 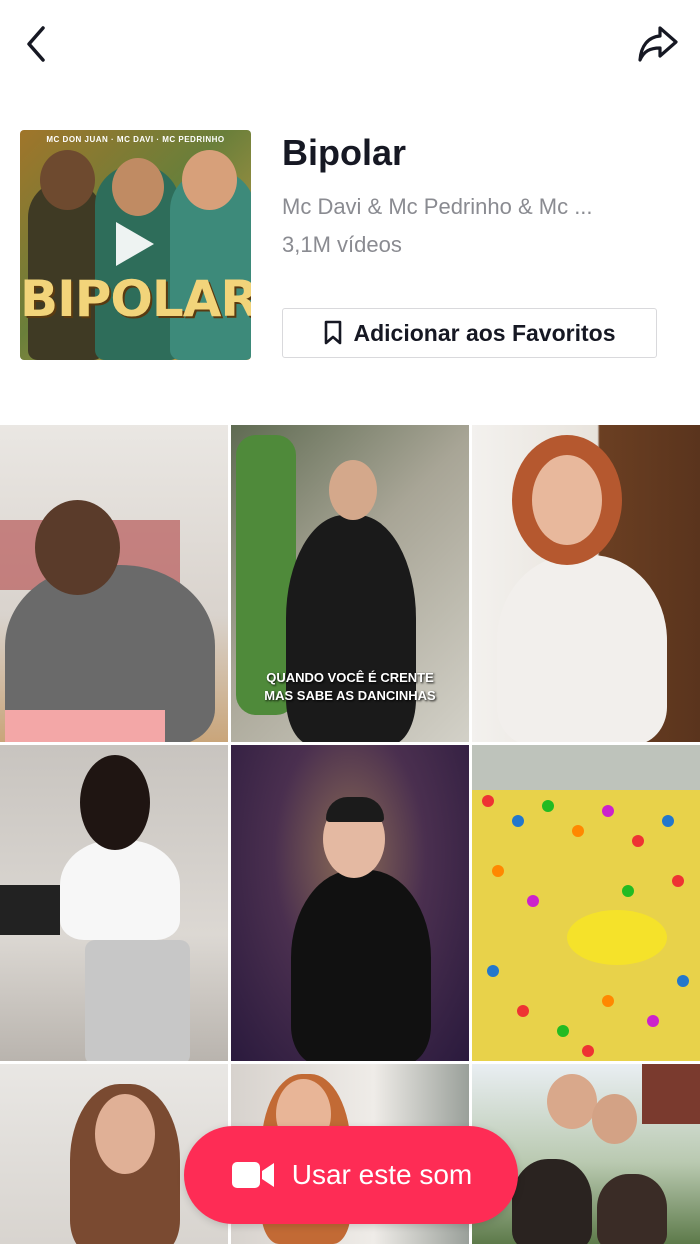 What do you see at coordinates (342, 244) in the screenshot?
I see `video-count: 3,1M vídeos` at bounding box center [342, 244].